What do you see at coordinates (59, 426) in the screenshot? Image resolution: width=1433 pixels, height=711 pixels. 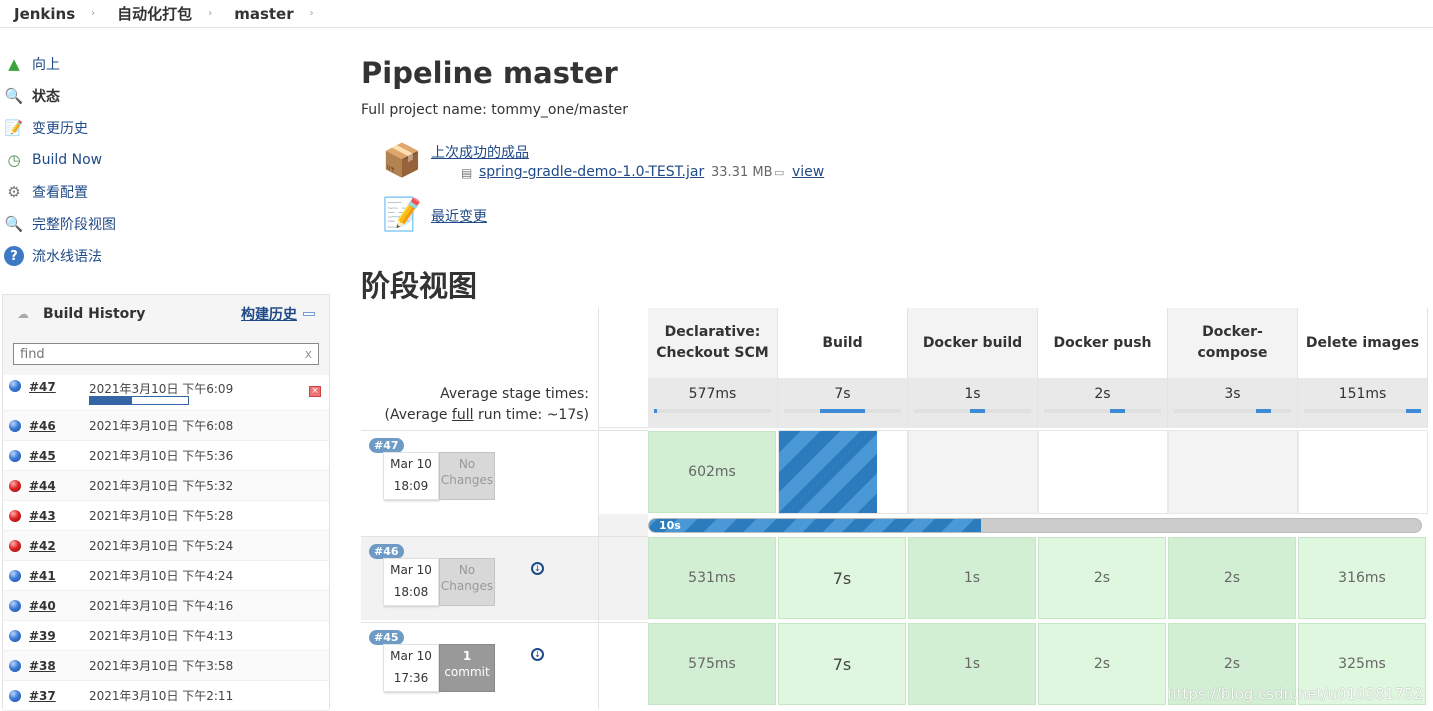 I see `build-number-link: #46` at bounding box center [59, 426].